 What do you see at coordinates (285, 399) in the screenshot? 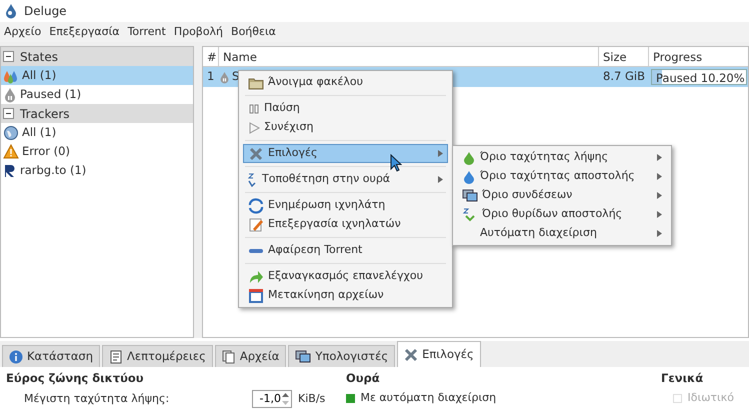
I see `spin-arrows-icon` at bounding box center [285, 399].